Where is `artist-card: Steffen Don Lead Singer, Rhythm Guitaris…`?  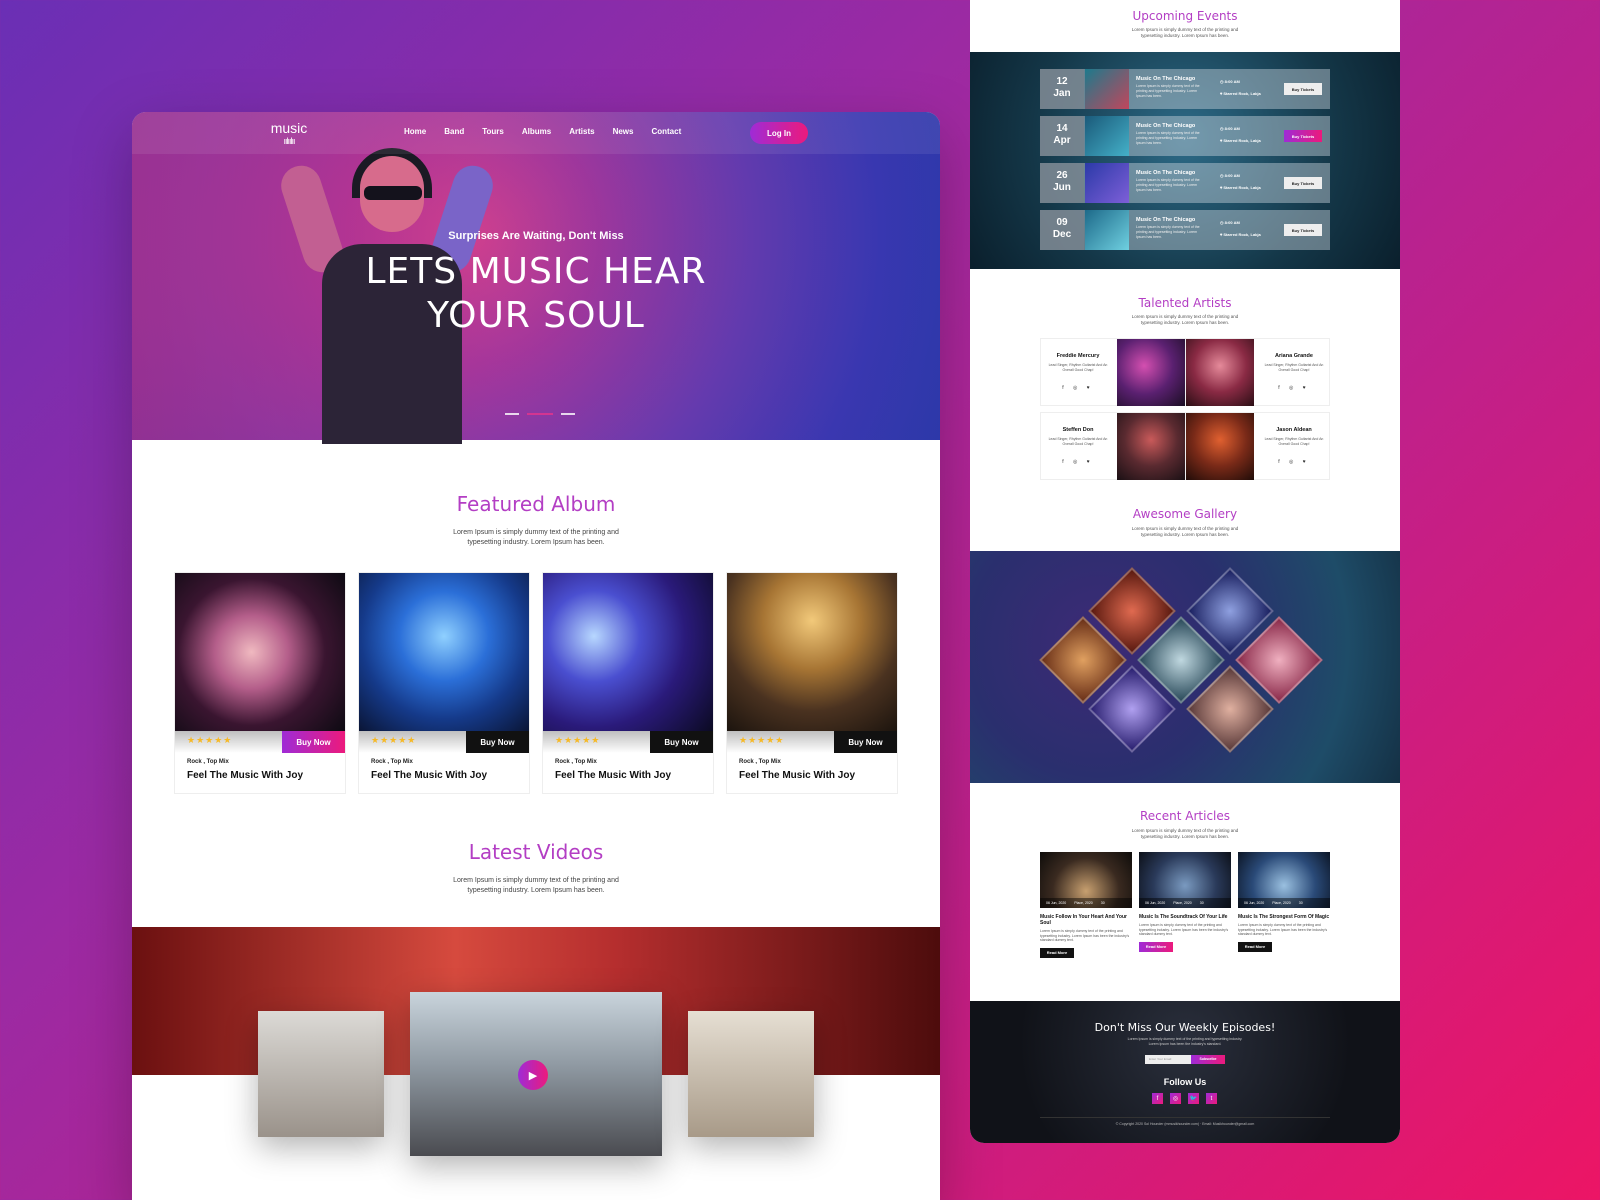 artist-card: Steffen Don Lead Singer, Rhythm Guitaris… is located at coordinates (1112, 446).